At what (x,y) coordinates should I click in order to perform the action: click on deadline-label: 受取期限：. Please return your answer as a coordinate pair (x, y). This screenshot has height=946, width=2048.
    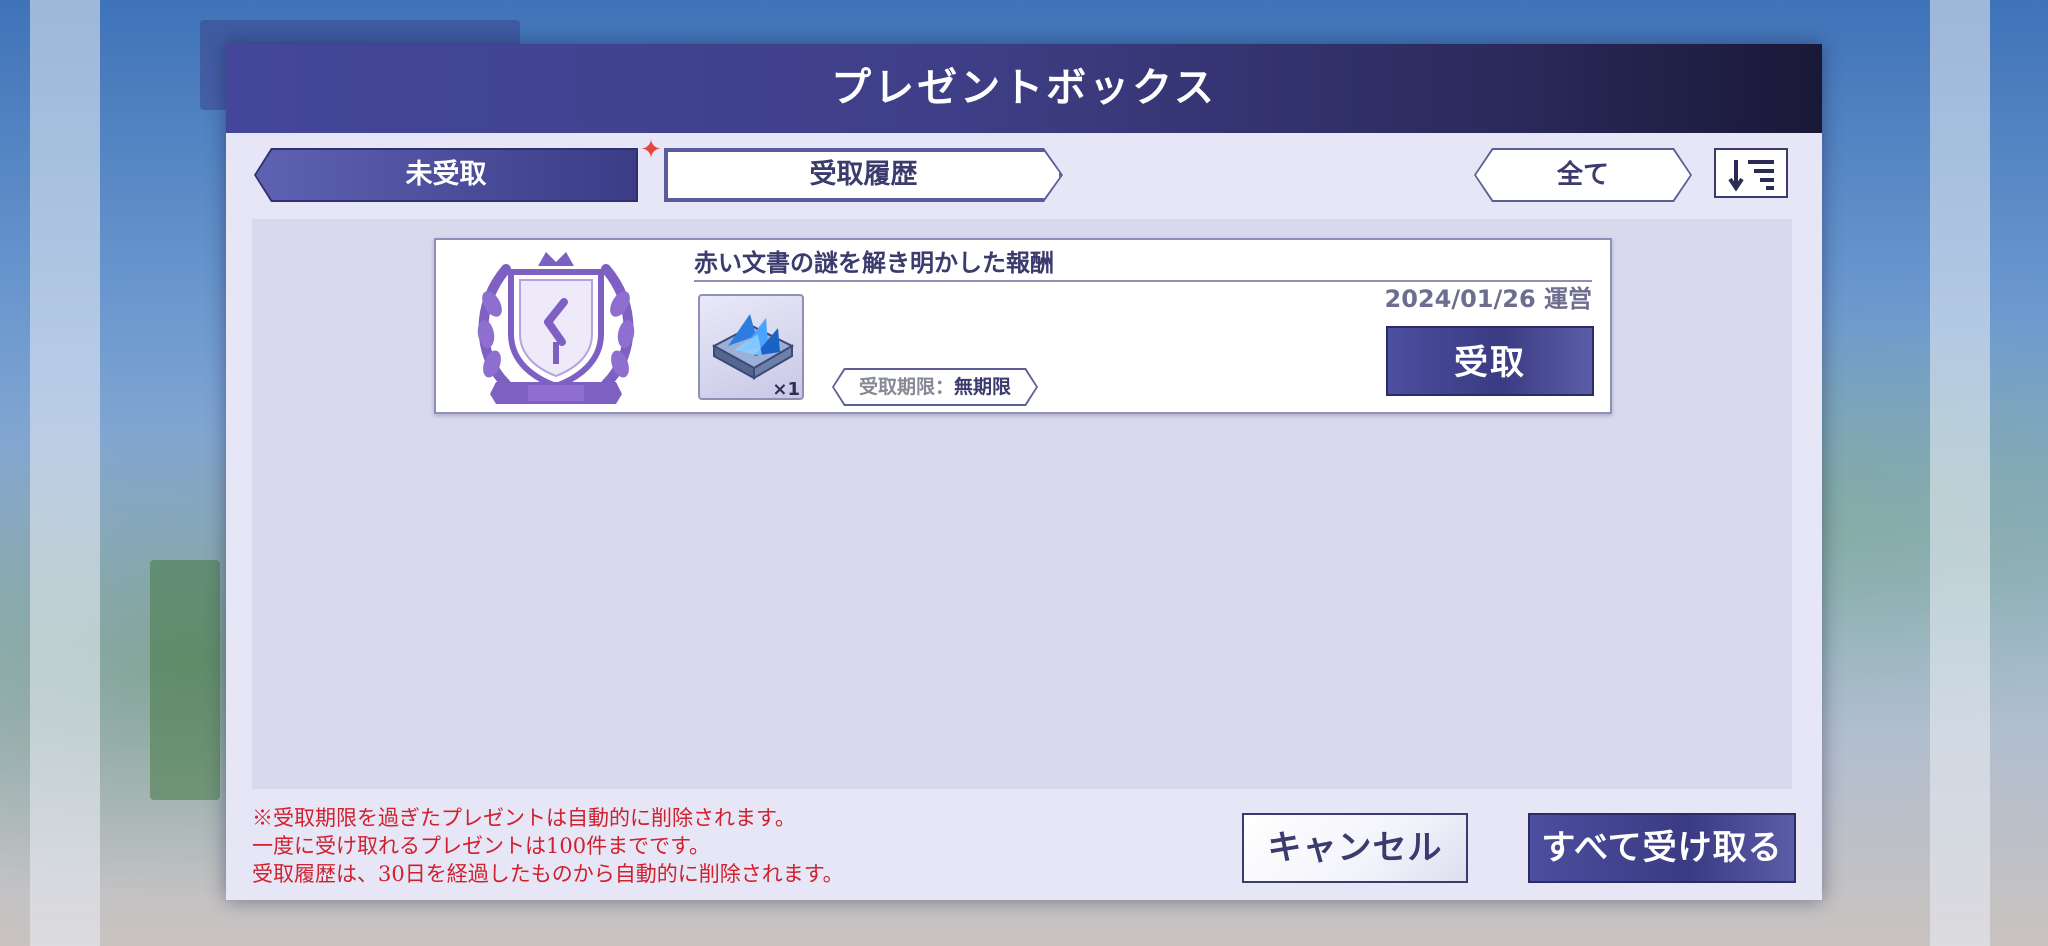
    Looking at the image, I should click on (906, 387).